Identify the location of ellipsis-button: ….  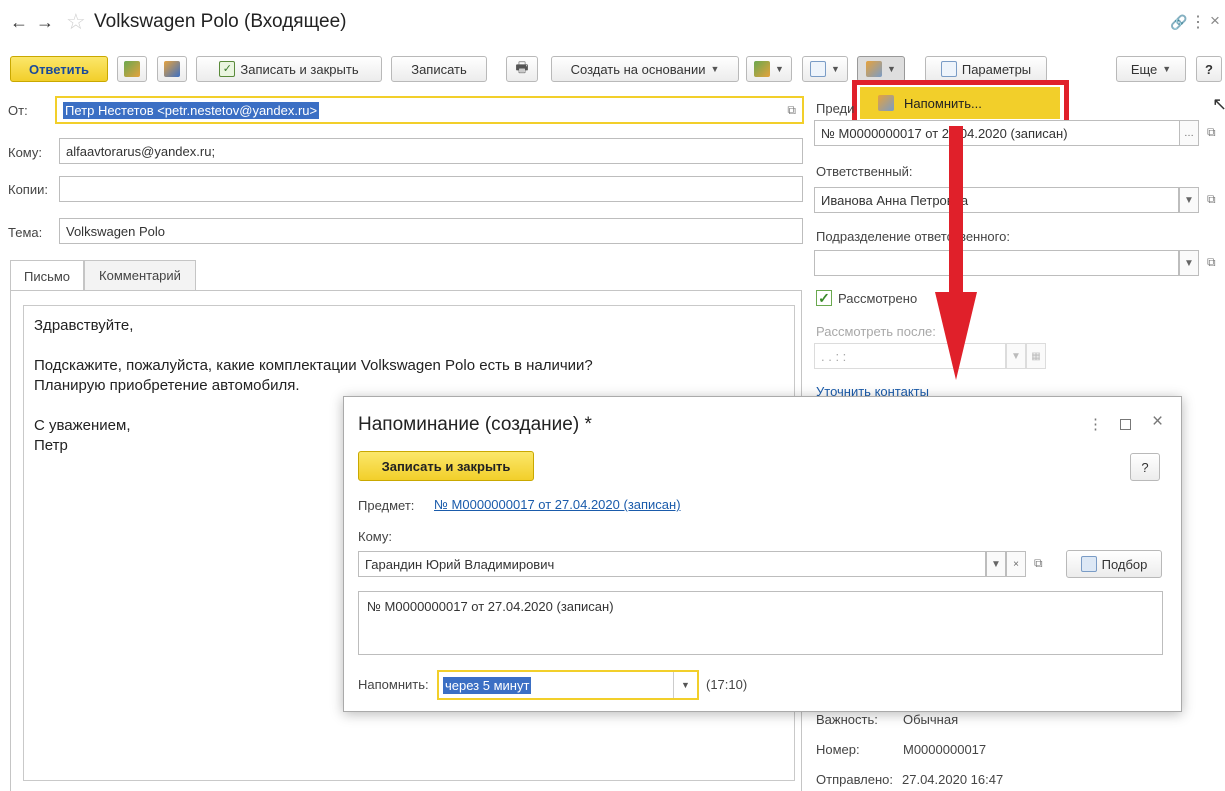
(1189, 133).